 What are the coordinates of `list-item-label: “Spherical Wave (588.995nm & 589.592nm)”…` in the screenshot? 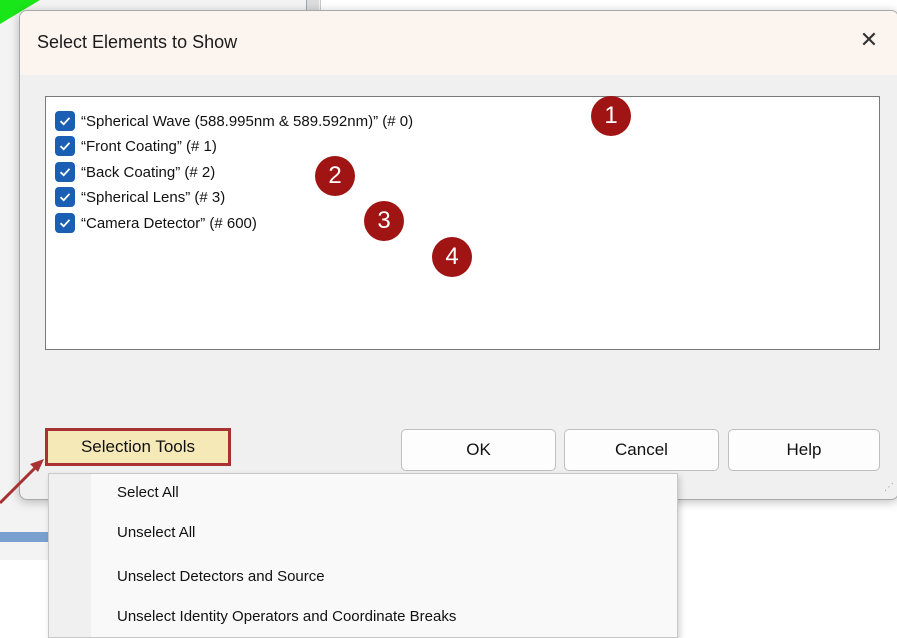 It's located at (247, 121).